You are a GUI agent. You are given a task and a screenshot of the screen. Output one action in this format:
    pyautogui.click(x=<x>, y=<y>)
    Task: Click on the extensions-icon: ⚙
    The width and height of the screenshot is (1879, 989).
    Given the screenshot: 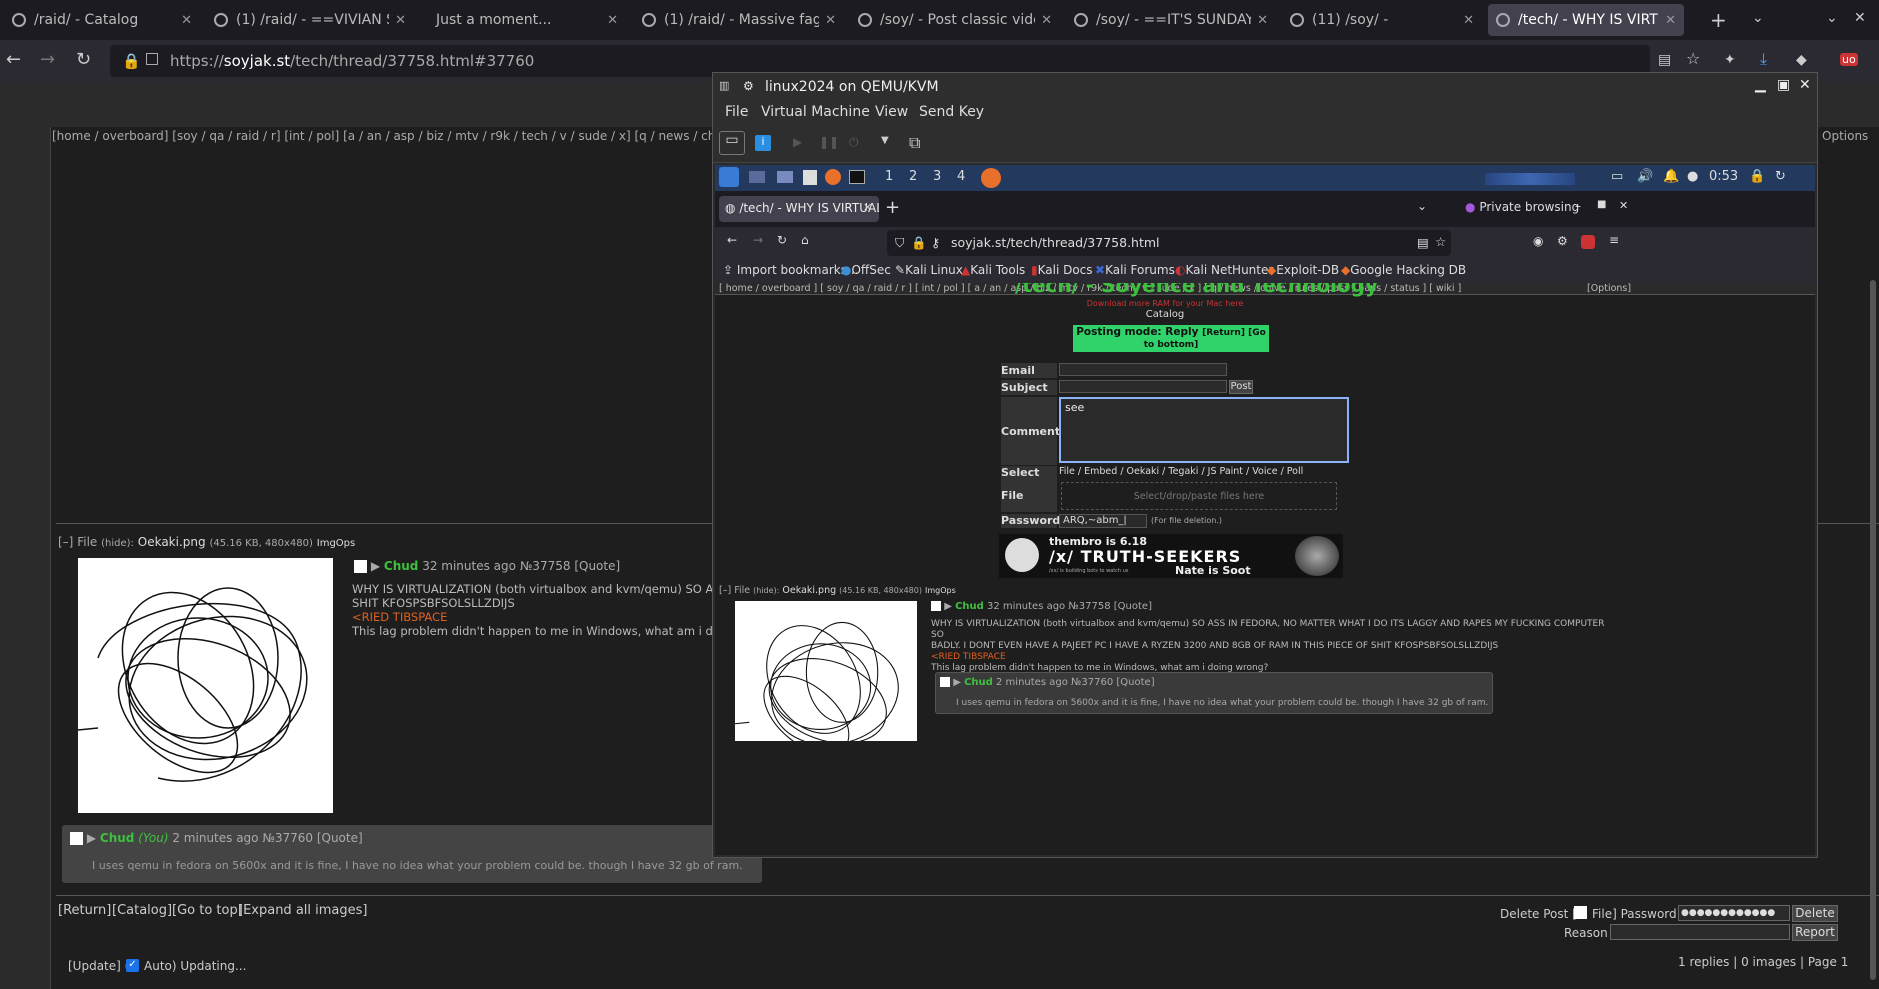 What is the action you would take?
    pyautogui.click(x=1562, y=241)
    